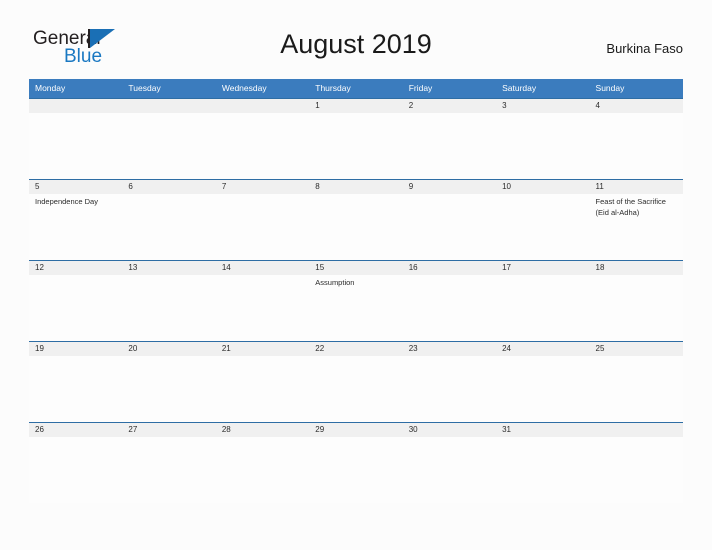  I want to click on week-date-band: 12 13 14 15 16 17 18, so click(356, 268).